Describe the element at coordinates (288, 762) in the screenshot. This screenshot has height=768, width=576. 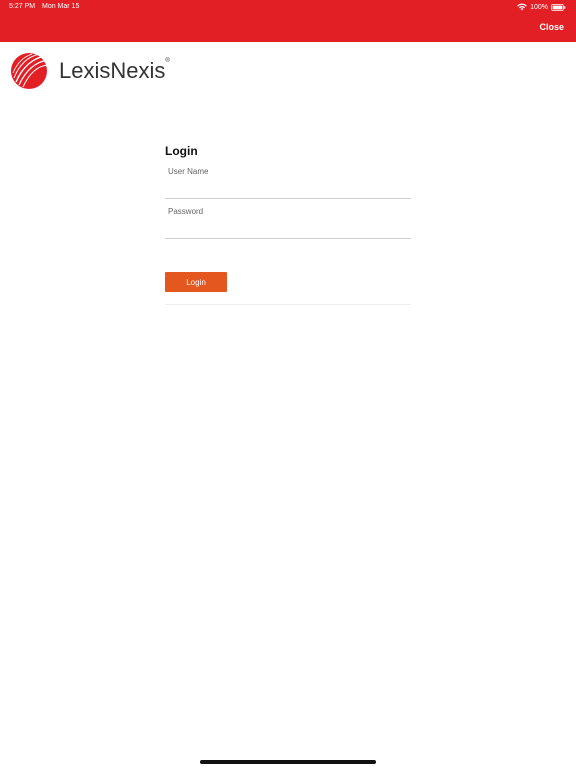
I see `home-indicator` at that location.